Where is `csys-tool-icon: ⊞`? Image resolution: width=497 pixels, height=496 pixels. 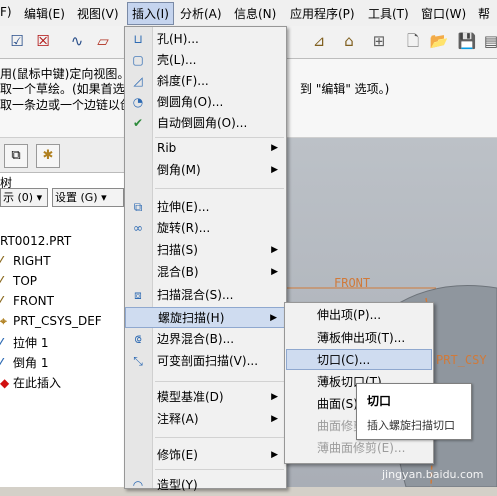 csys-tool-icon: ⊞ is located at coordinates (379, 41).